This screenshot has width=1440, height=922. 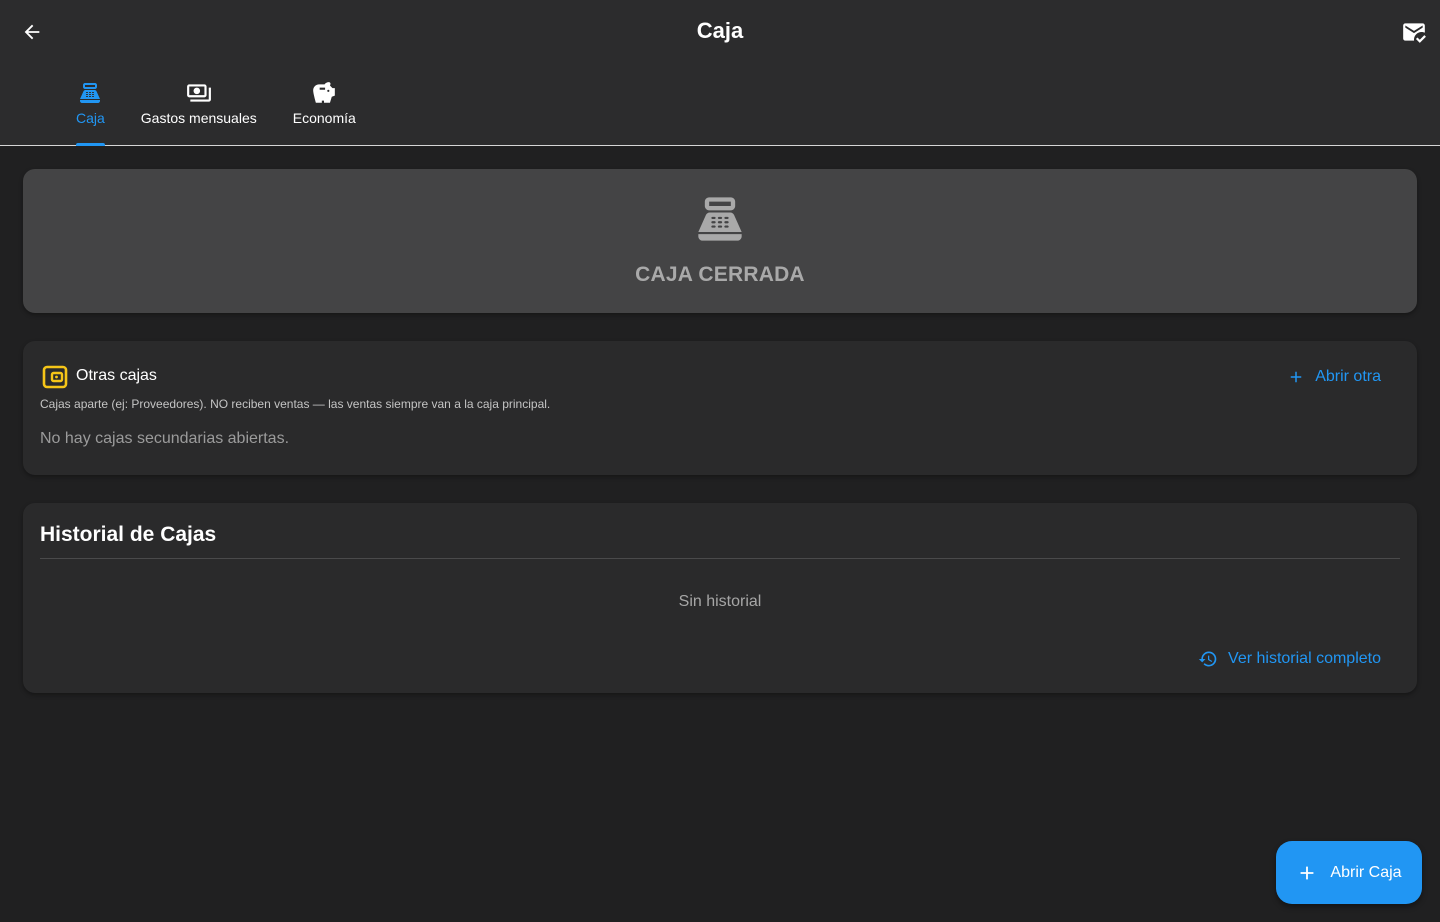 I want to click on mail-read-button, so click(x=1414, y=32).